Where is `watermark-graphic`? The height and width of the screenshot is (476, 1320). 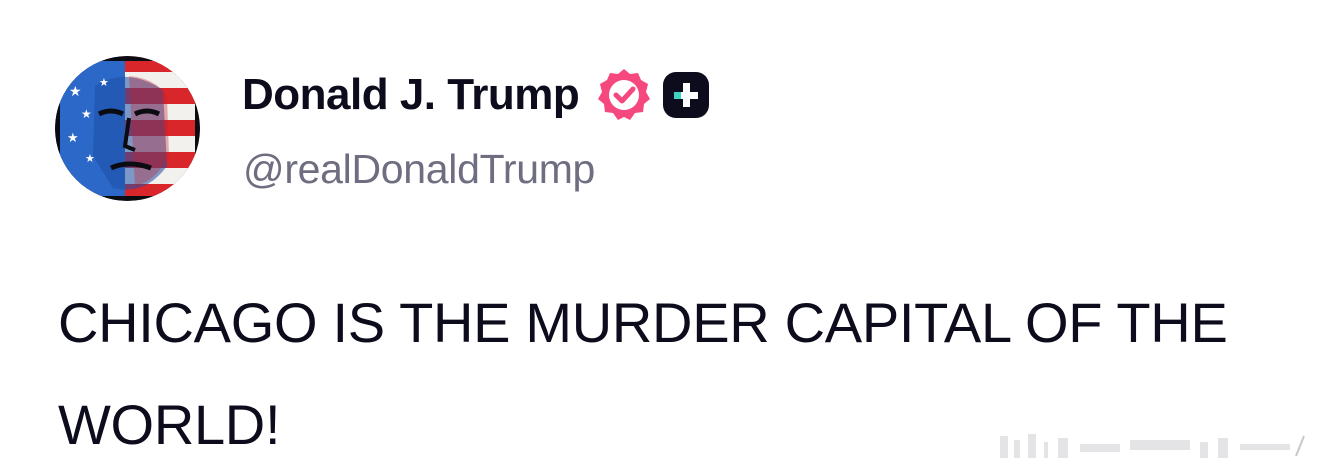
watermark-graphic is located at coordinates (1155, 445).